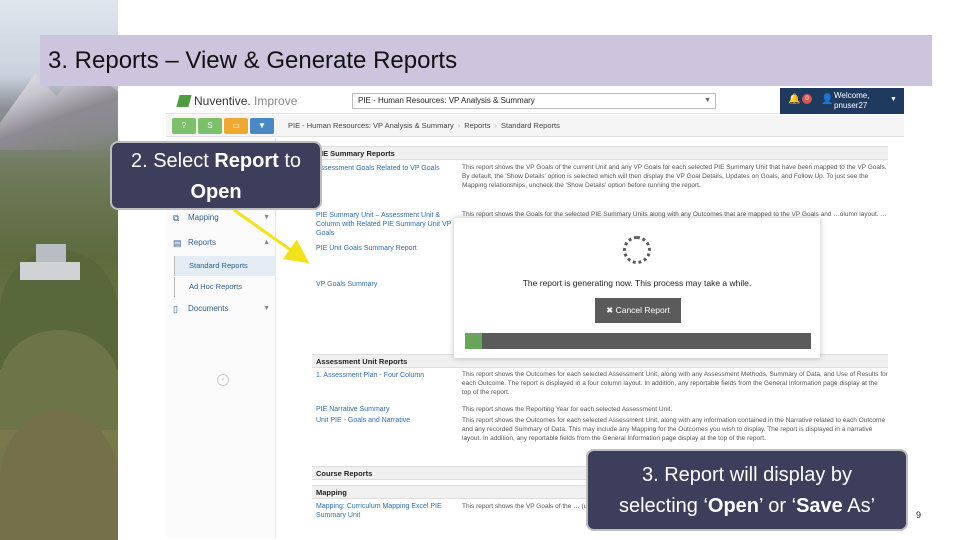 The image size is (960, 540). I want to click on sidebar-item-label: Ad Hoc Reports, so click(215, 286).